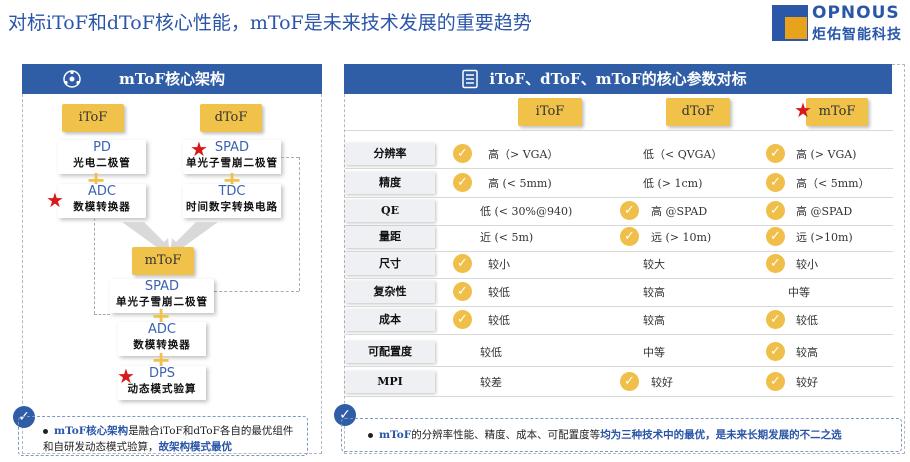  I want to click on opnous-logo: OPNOUS 炬佑智能科技, so click(839, 25).